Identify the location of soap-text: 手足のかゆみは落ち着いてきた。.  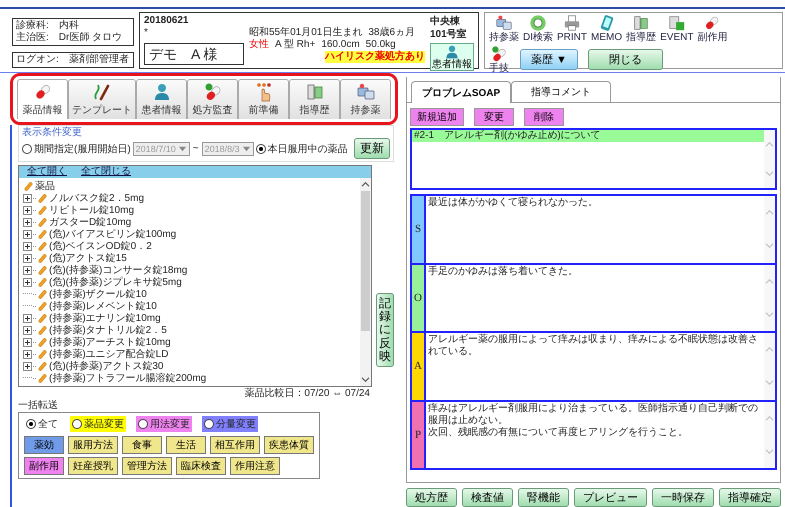
(595, 297).